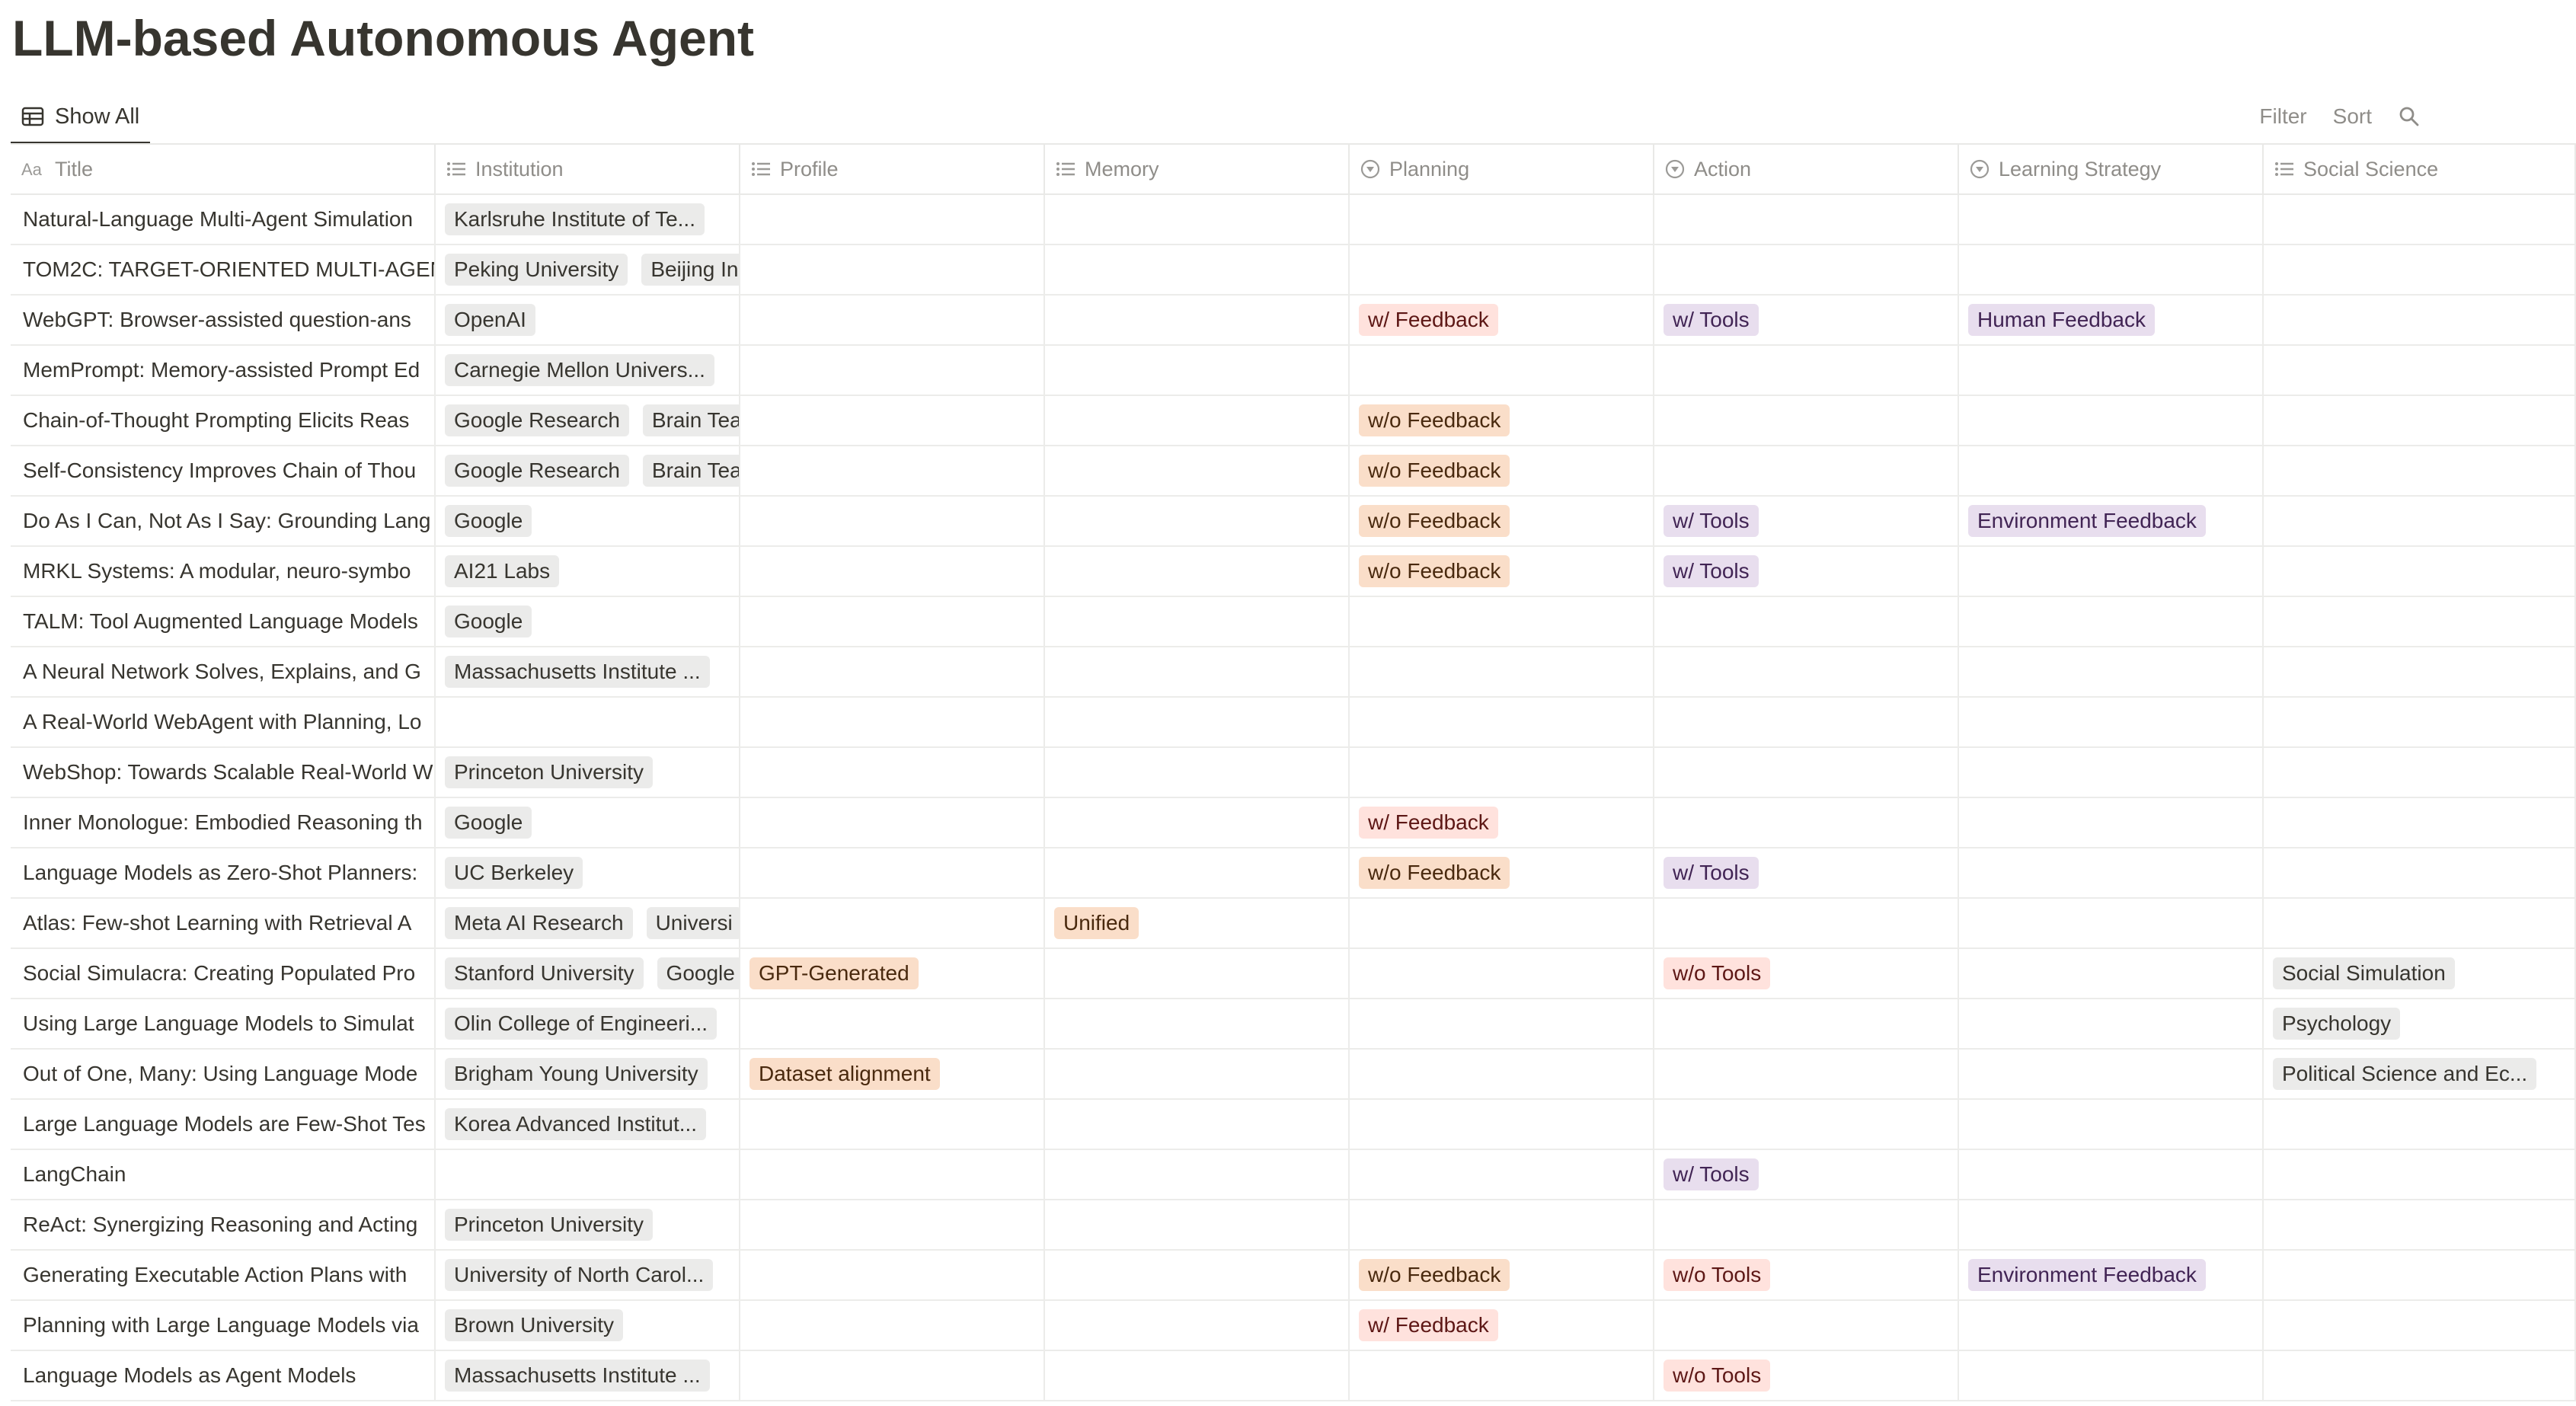 This screenshot has height=1406, width=2576. Describe the element at coordinates (223, 1023) in the screenshot. I see `title-cell: Using Large Language Models to Simulat` at that location.